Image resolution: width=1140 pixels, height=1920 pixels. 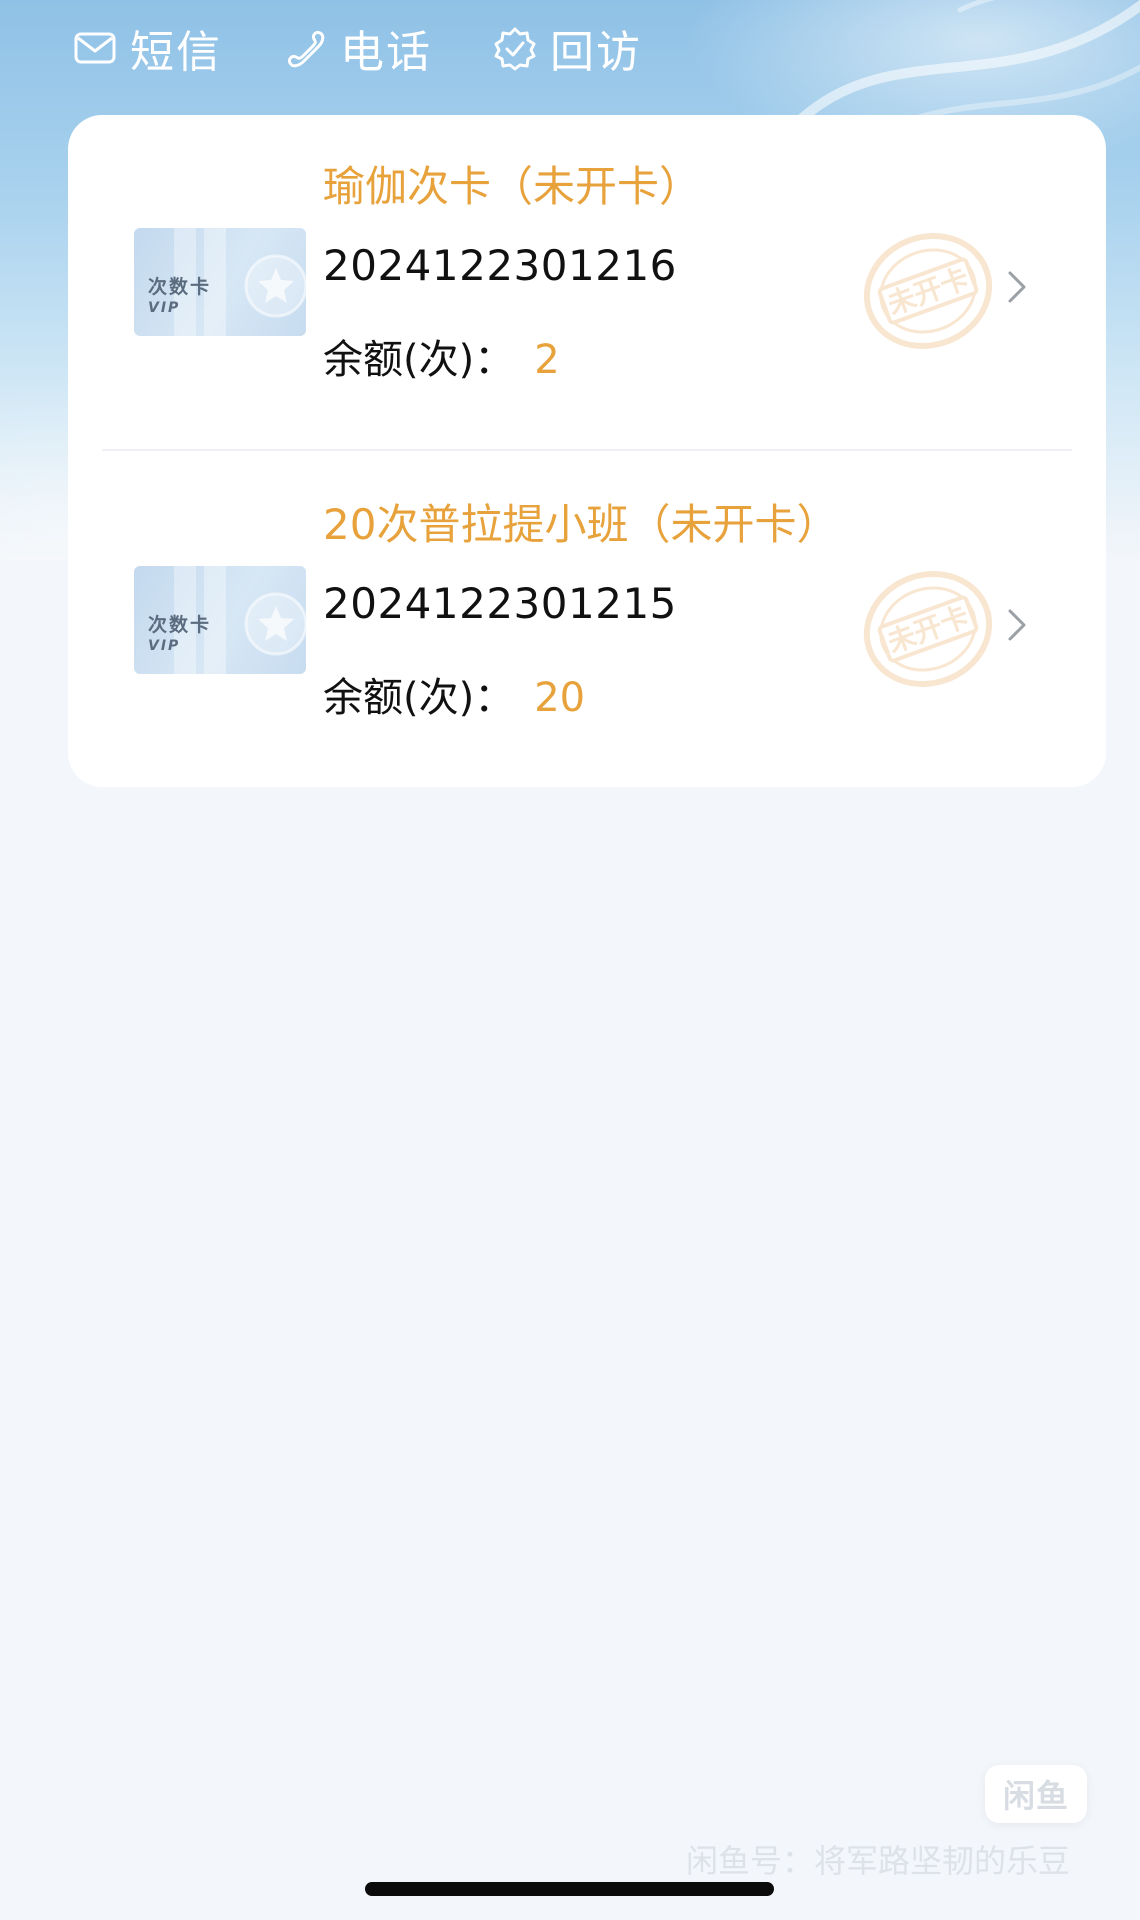 I want to click on card-number: 2024122301215, so click(x=500, y=603).